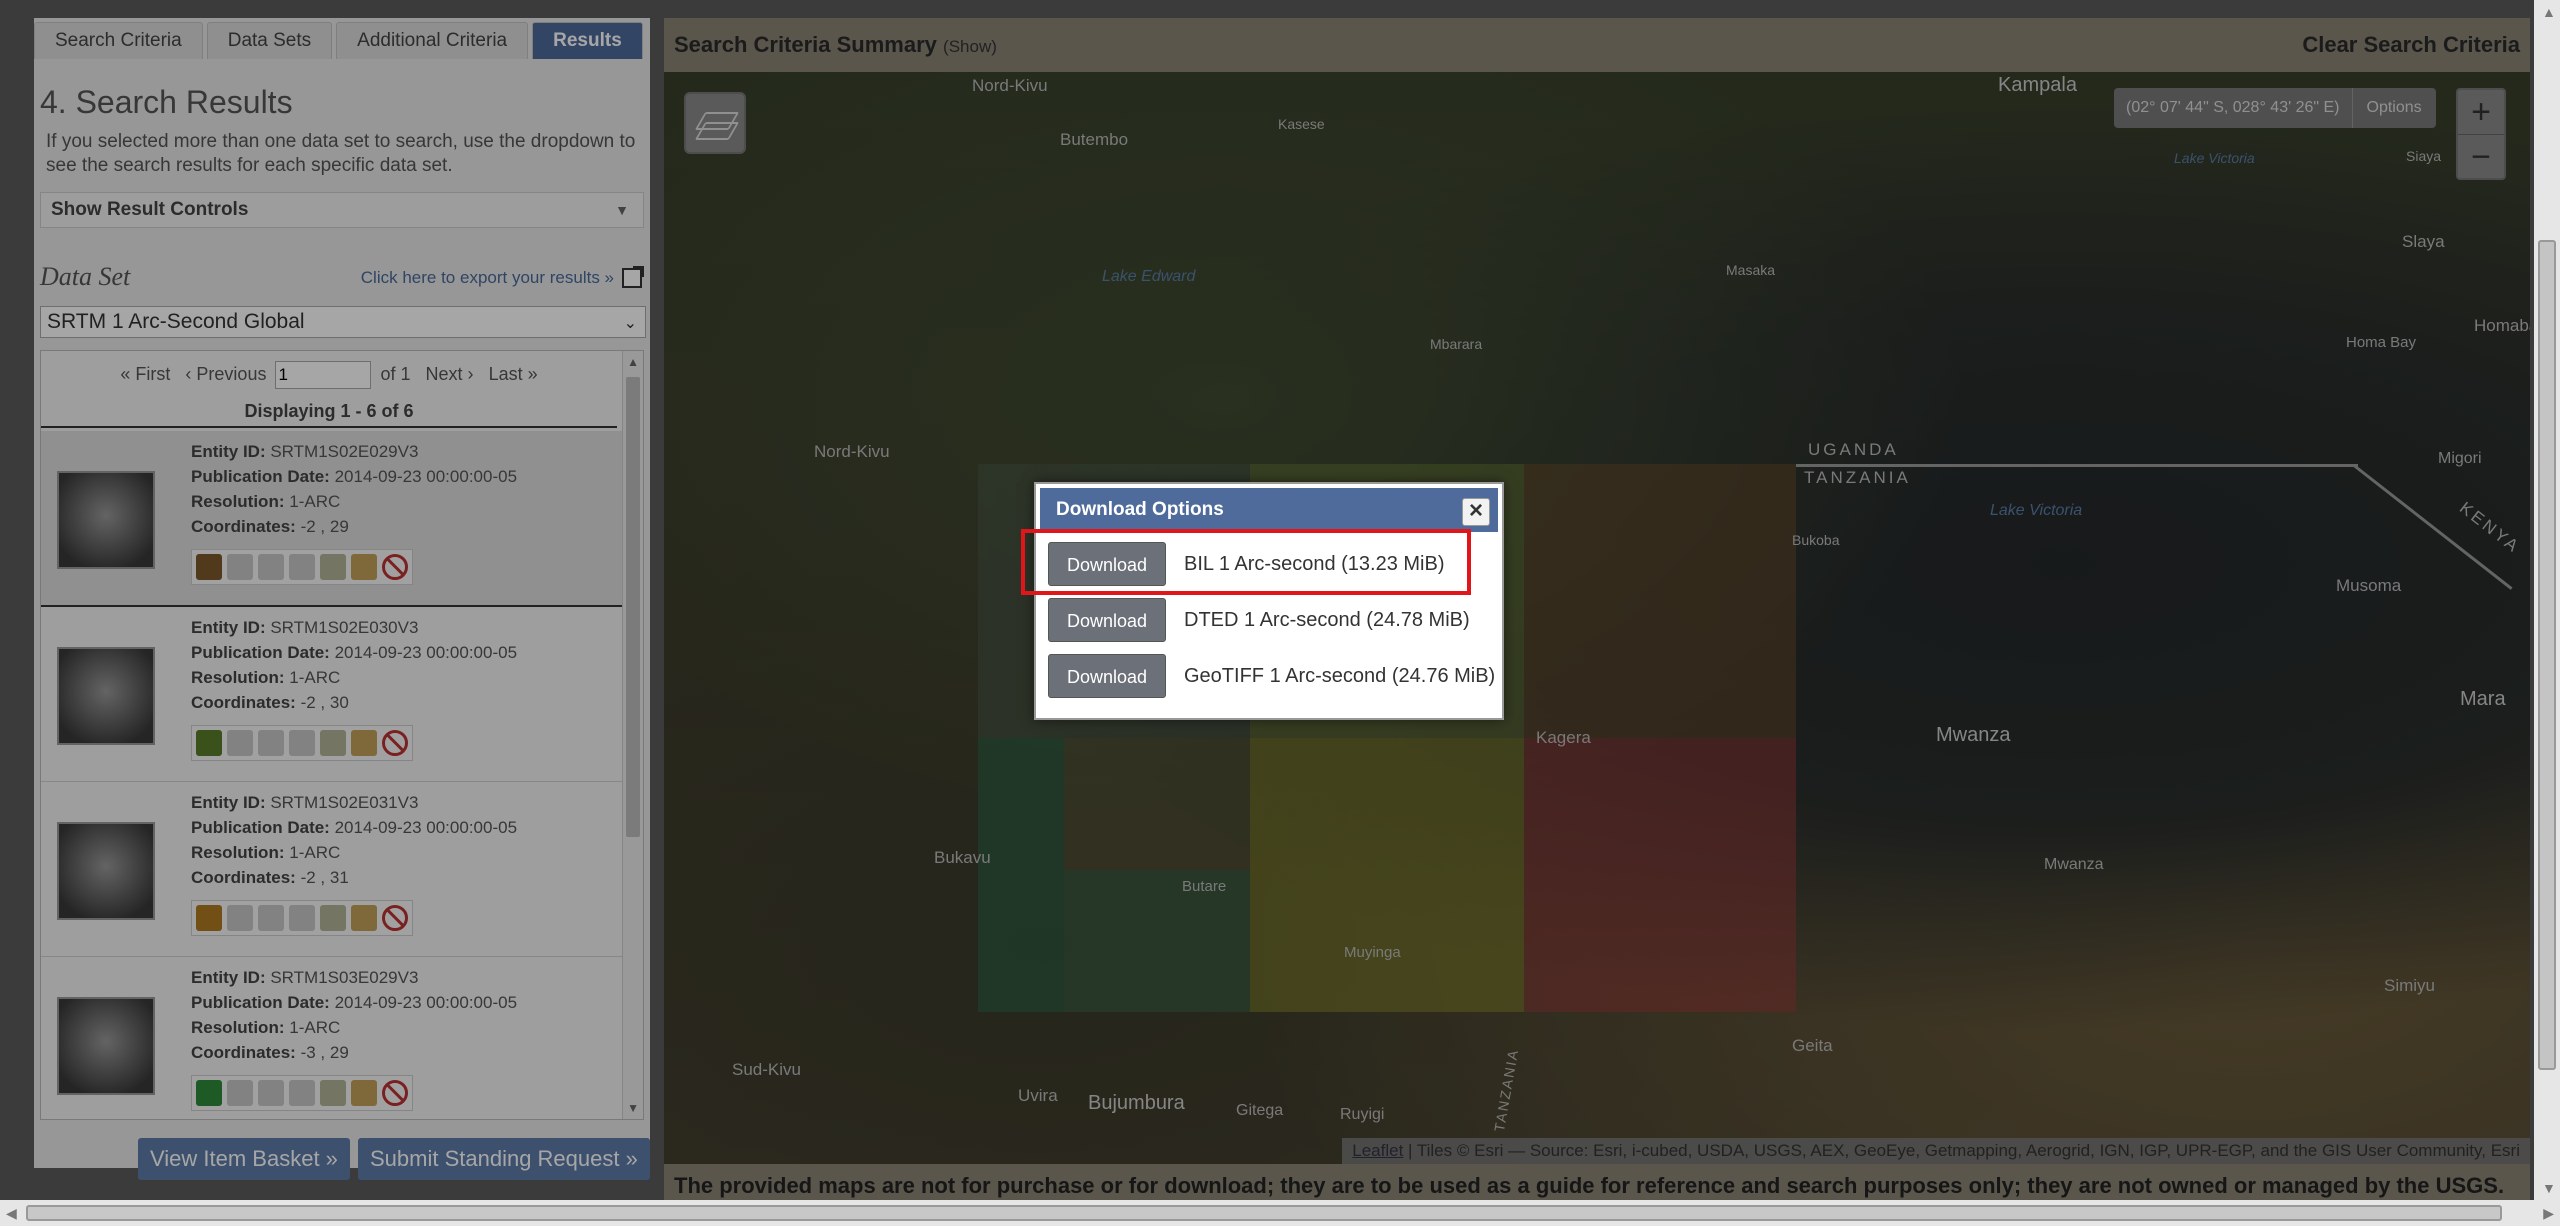 The image size is (2560, 1226). What do you see at coordinates (432, 40) in the screenshot?
I see `tab-additional-criteria: Additional Criteria` at bounding box center [432, 40].